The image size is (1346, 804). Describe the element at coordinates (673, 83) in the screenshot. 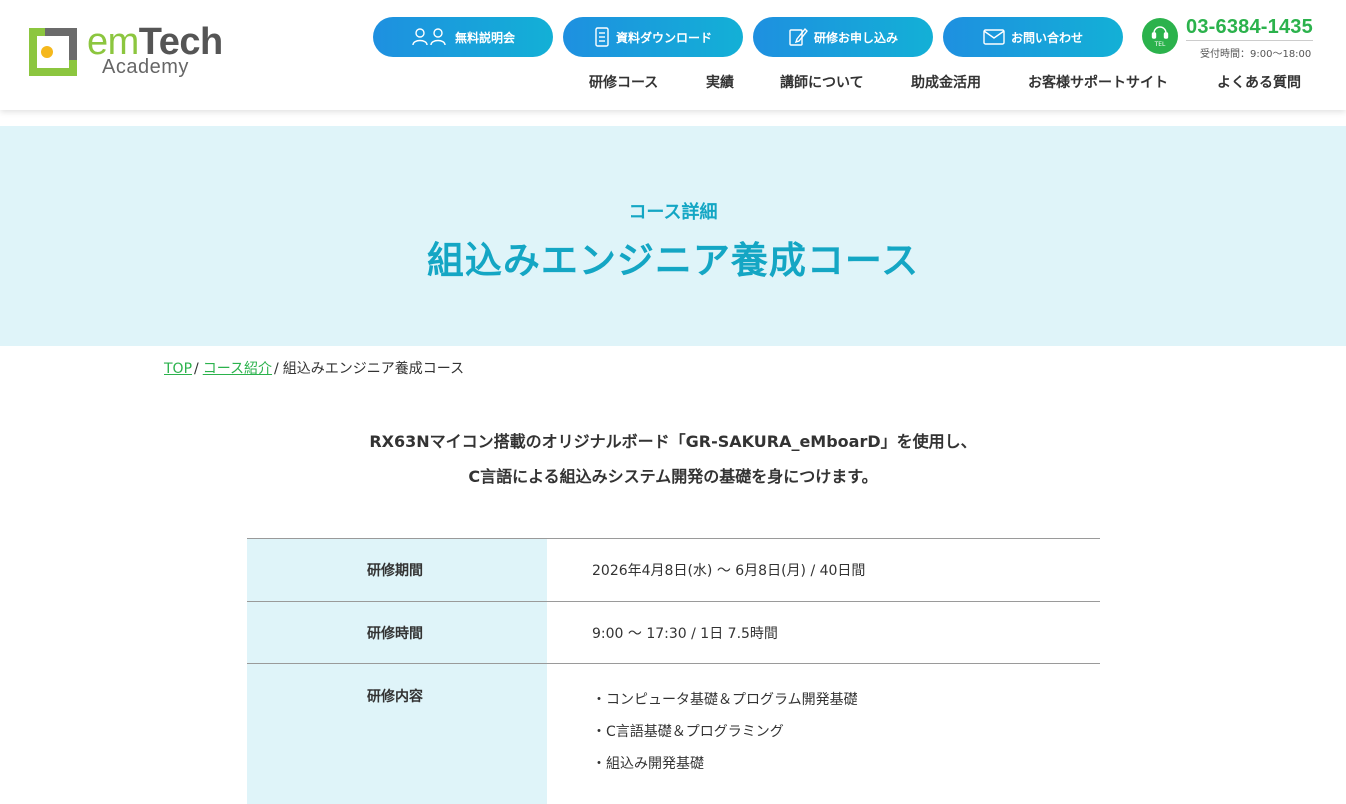

I see `main-nav: 研修コース 実績 講師について 助成金活用 お客様サポートサイト よくある質問` at that location.